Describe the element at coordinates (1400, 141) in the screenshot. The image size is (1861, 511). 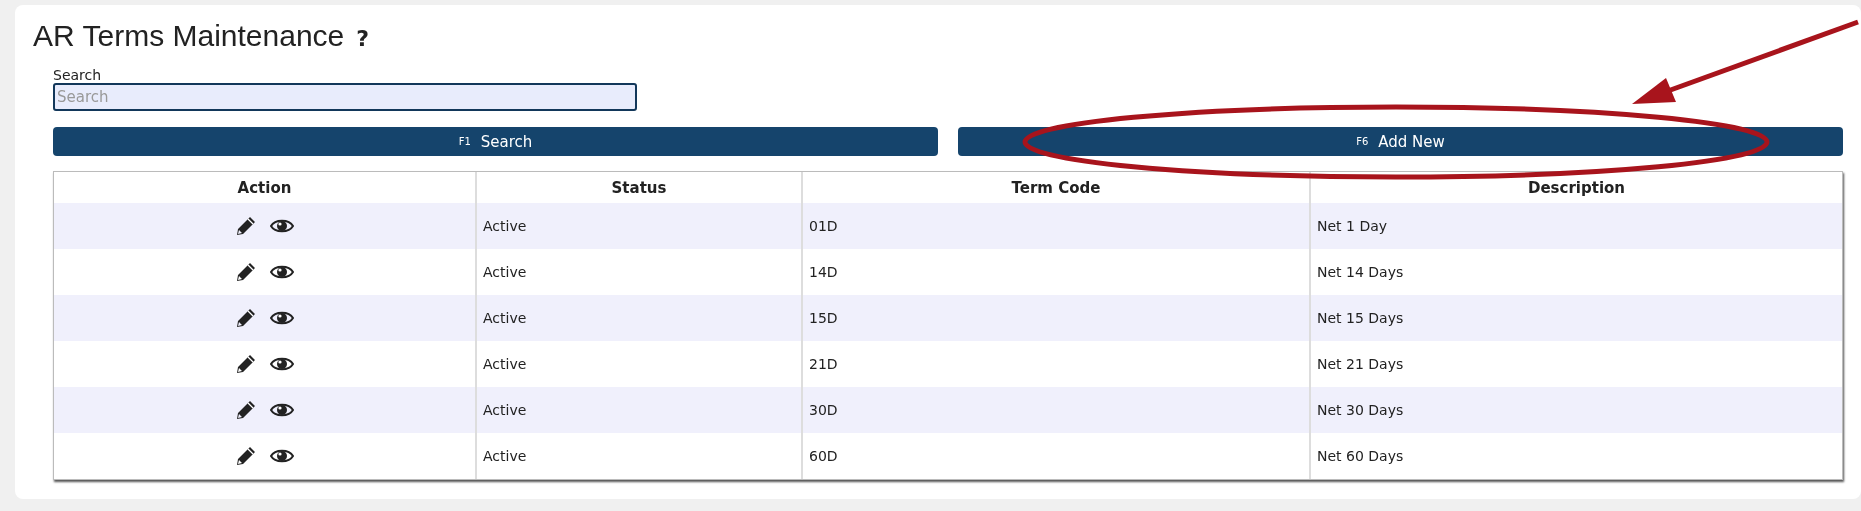
I see `action-button: F6 Add New` at that location.